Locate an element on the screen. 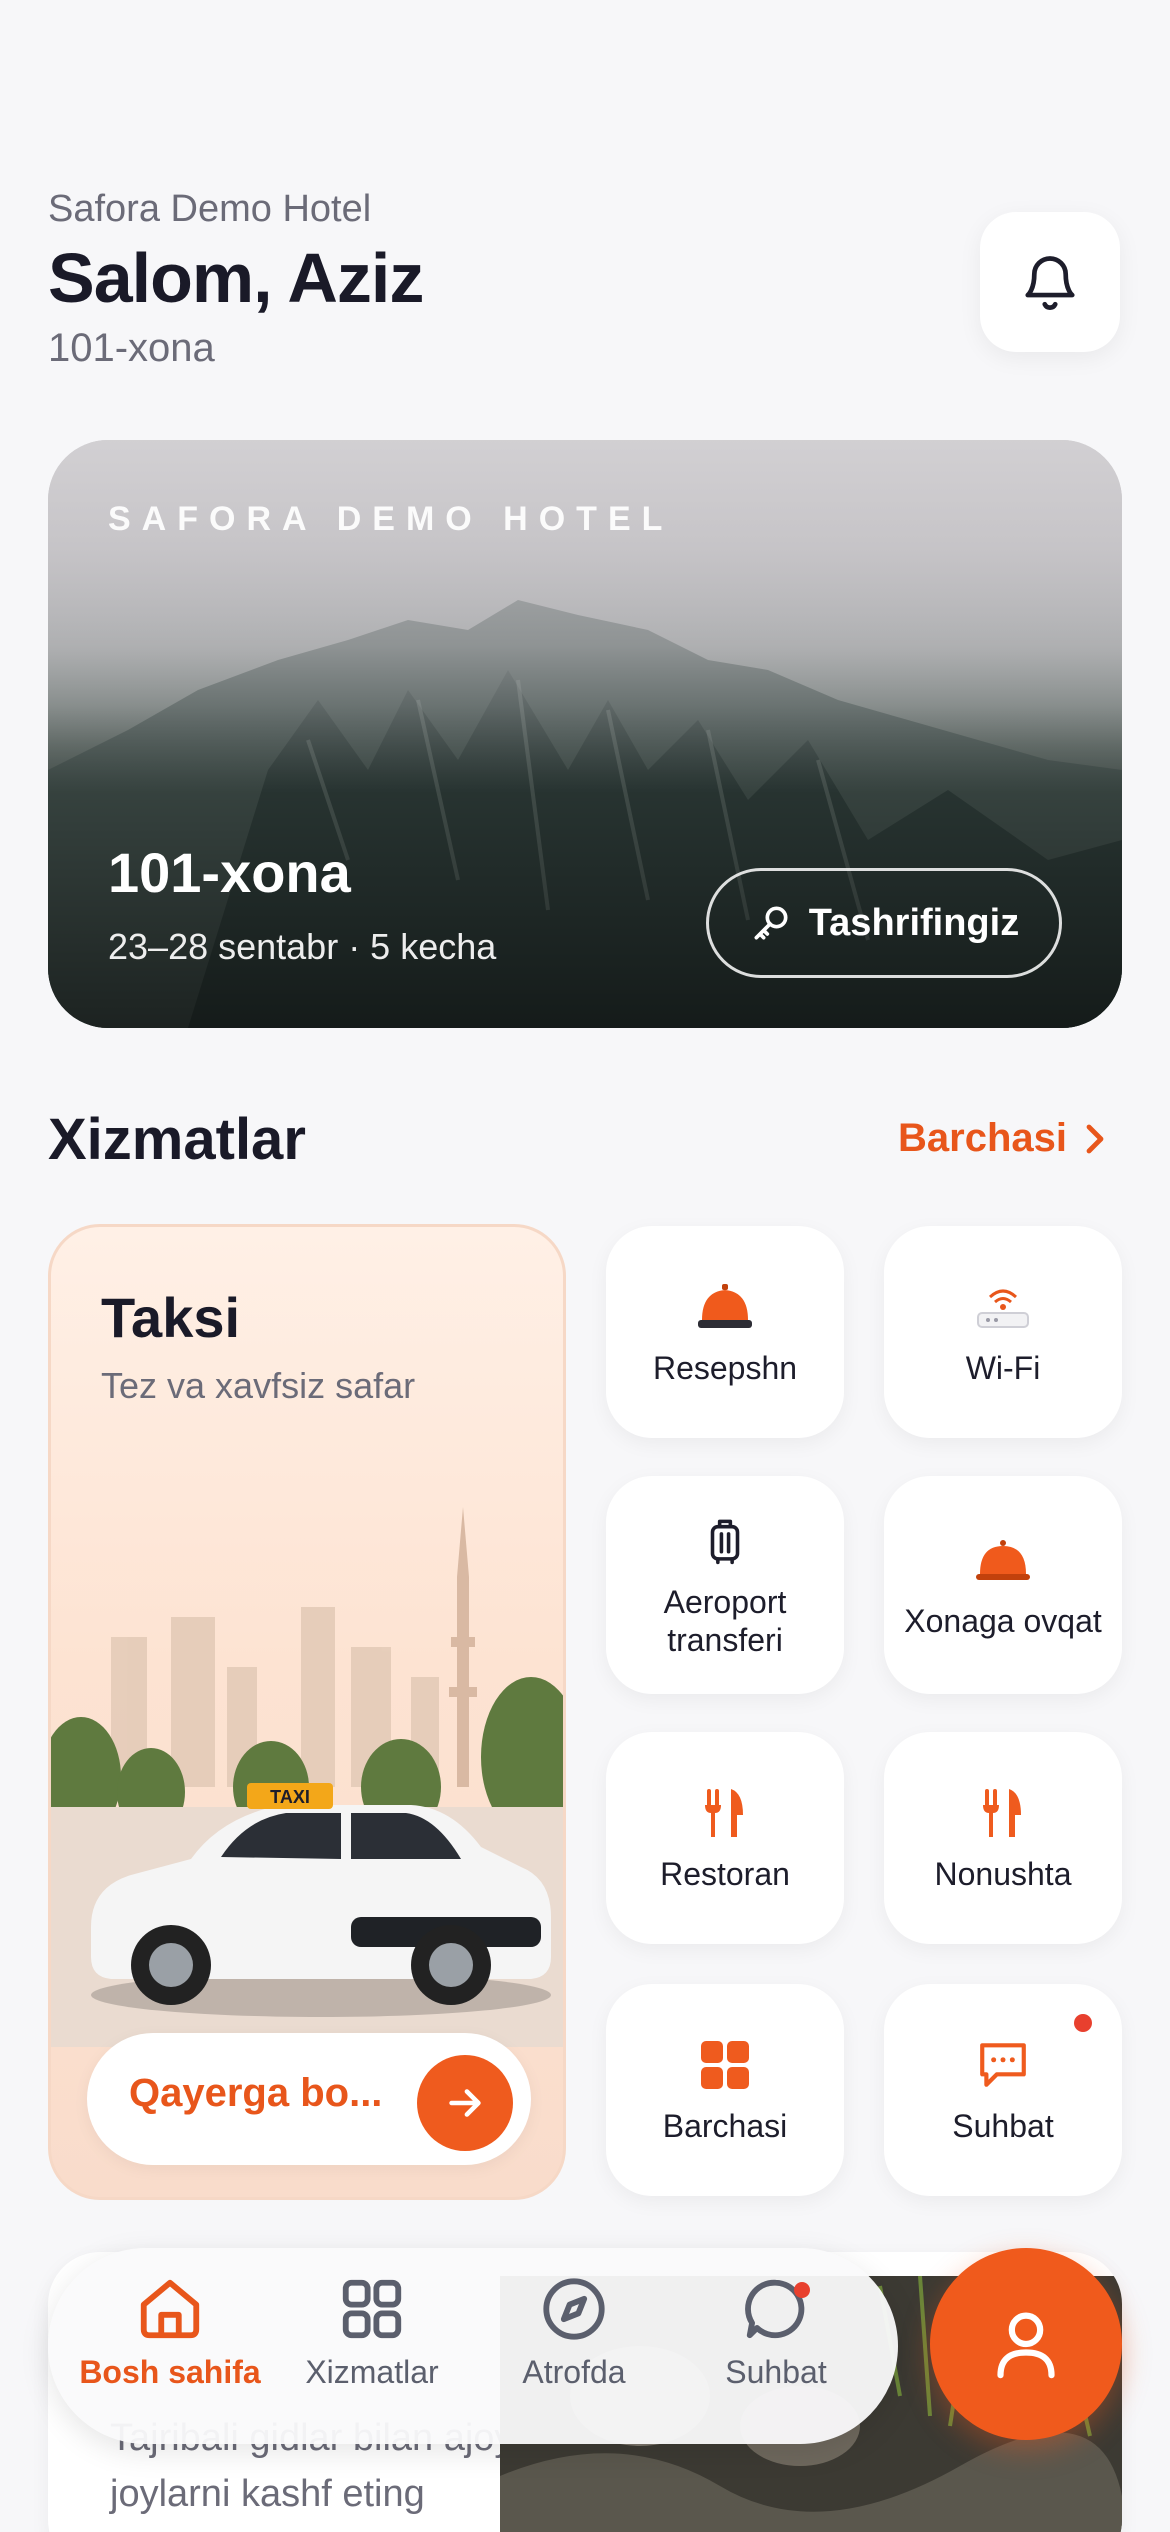 The width and height of the screenshot is (1170, 2532). room-service-icon is located at coordinates (1003, 1560).